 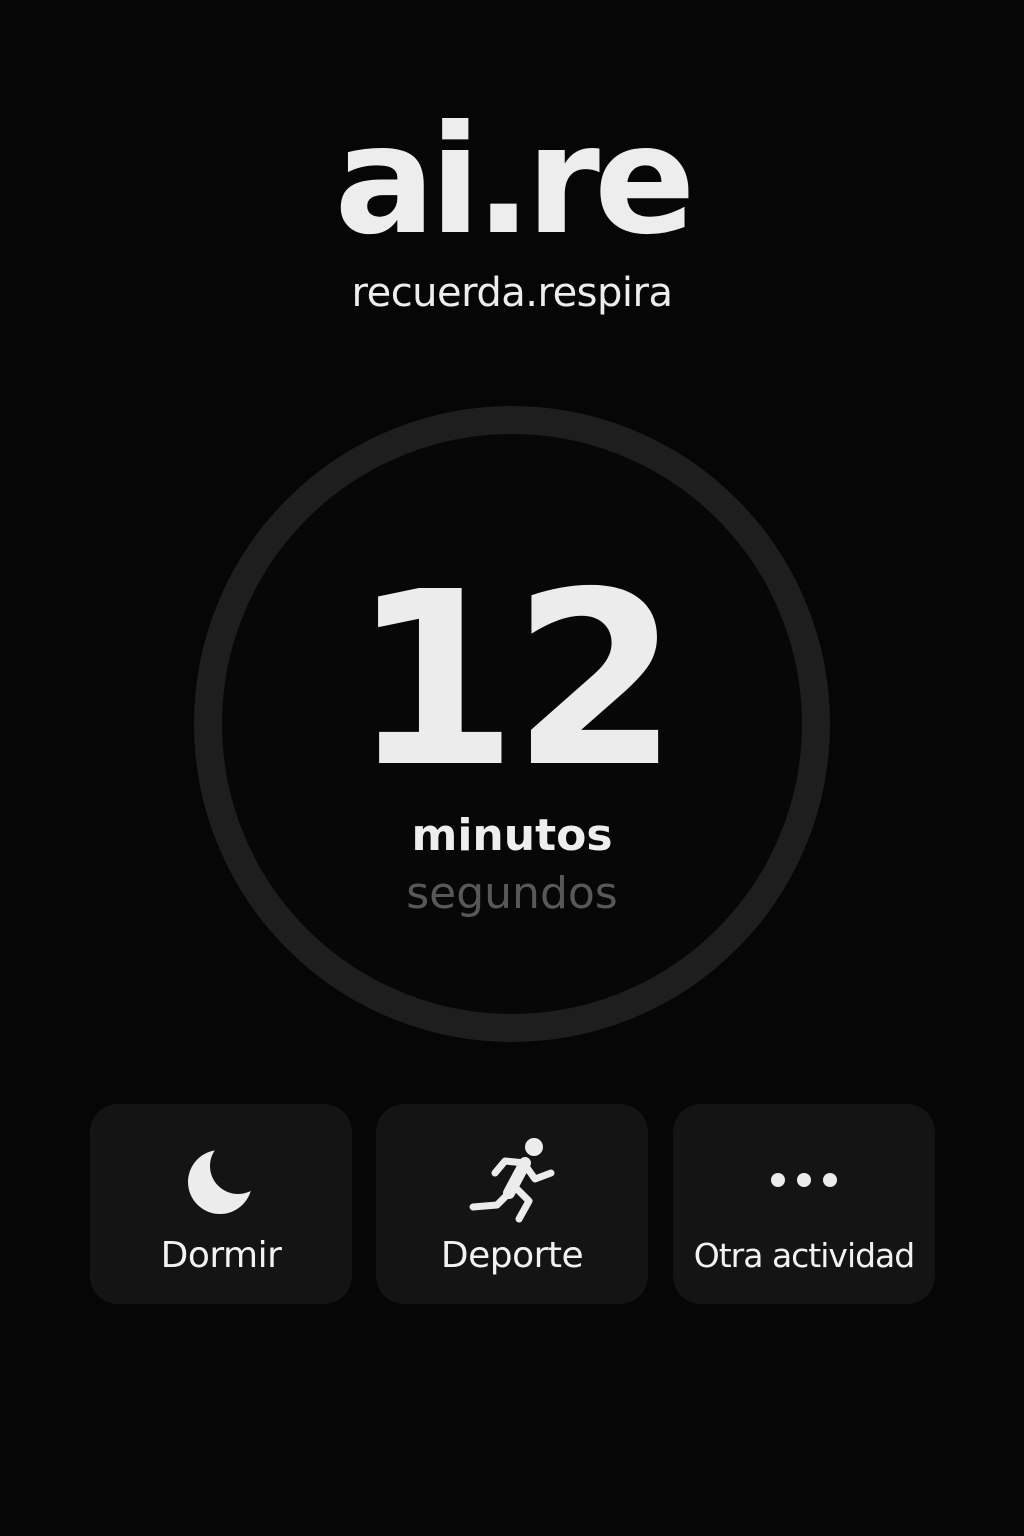 I want to click on app-tagline: recuerda.respira, so click(x=512, y=293).